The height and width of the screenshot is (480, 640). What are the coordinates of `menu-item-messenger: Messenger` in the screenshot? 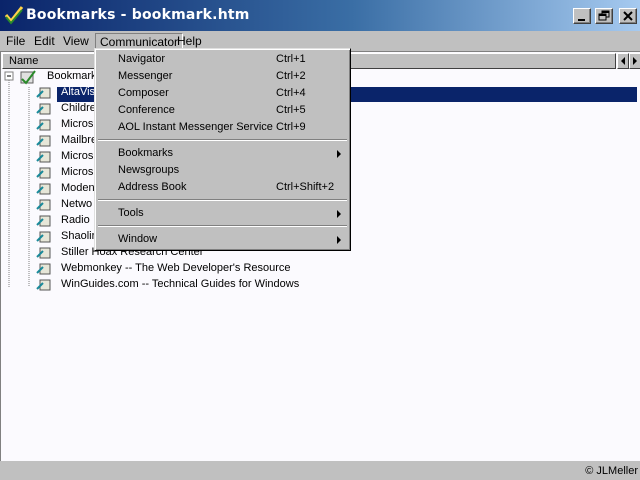 It's located at (145, 76).